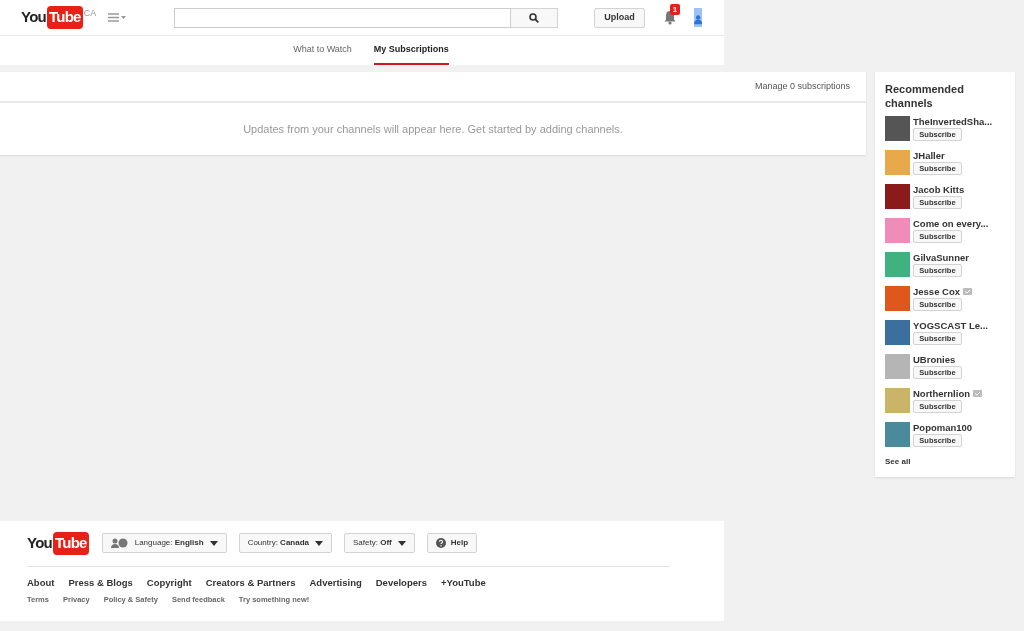 The height and width of the screenshot is (631, 1024). What do you see at coordinates (411, 50) in the screenshot?
I see `tab: My Subscriptions` at bounding box center [411, 50].